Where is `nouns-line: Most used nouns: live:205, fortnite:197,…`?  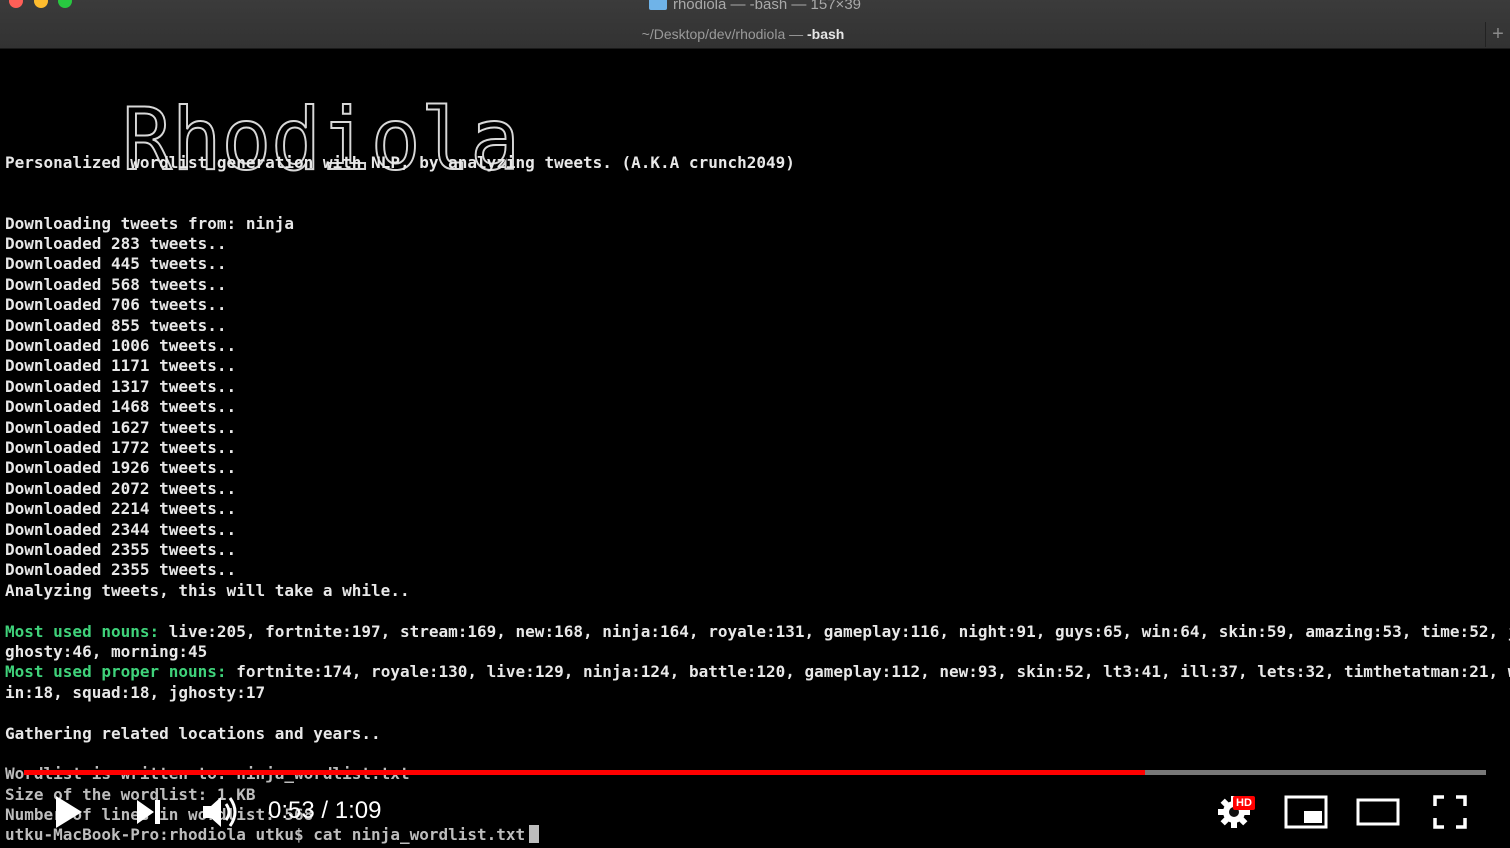
nouns-line: Most used nouns: live:205, fortnite:197,… is located at coordinates (757, 632).